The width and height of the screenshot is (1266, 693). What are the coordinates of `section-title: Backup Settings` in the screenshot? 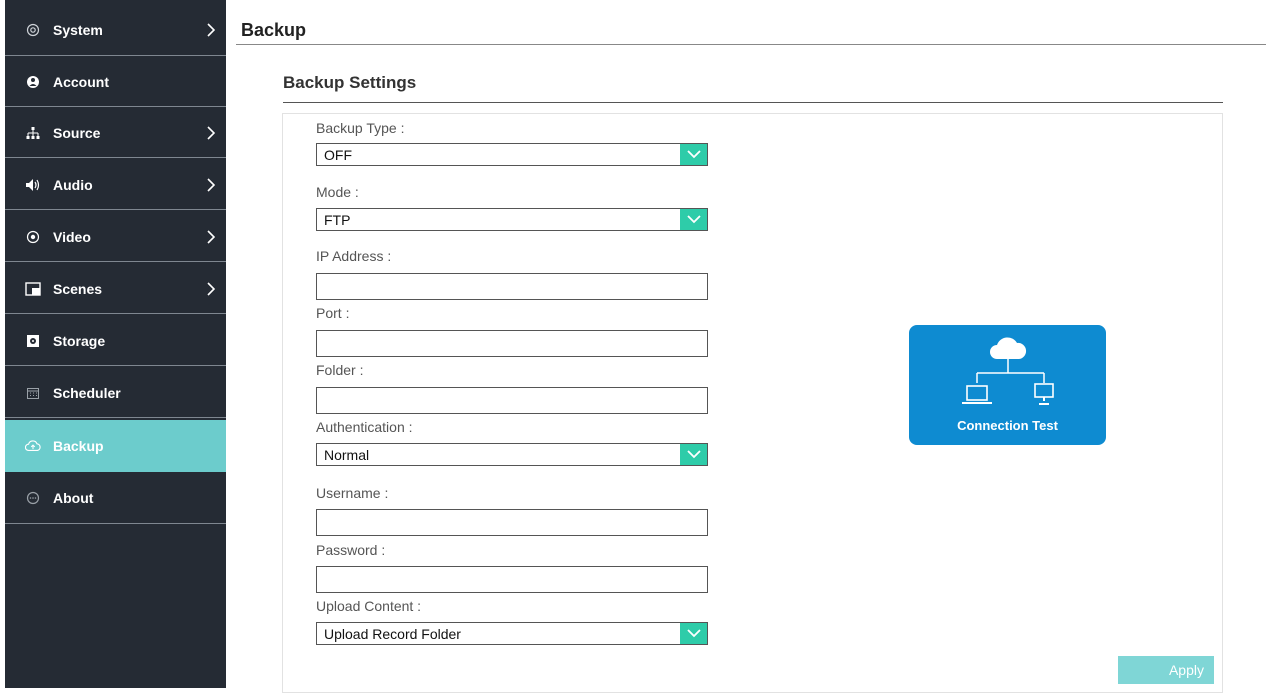 It's located at (350, 82).